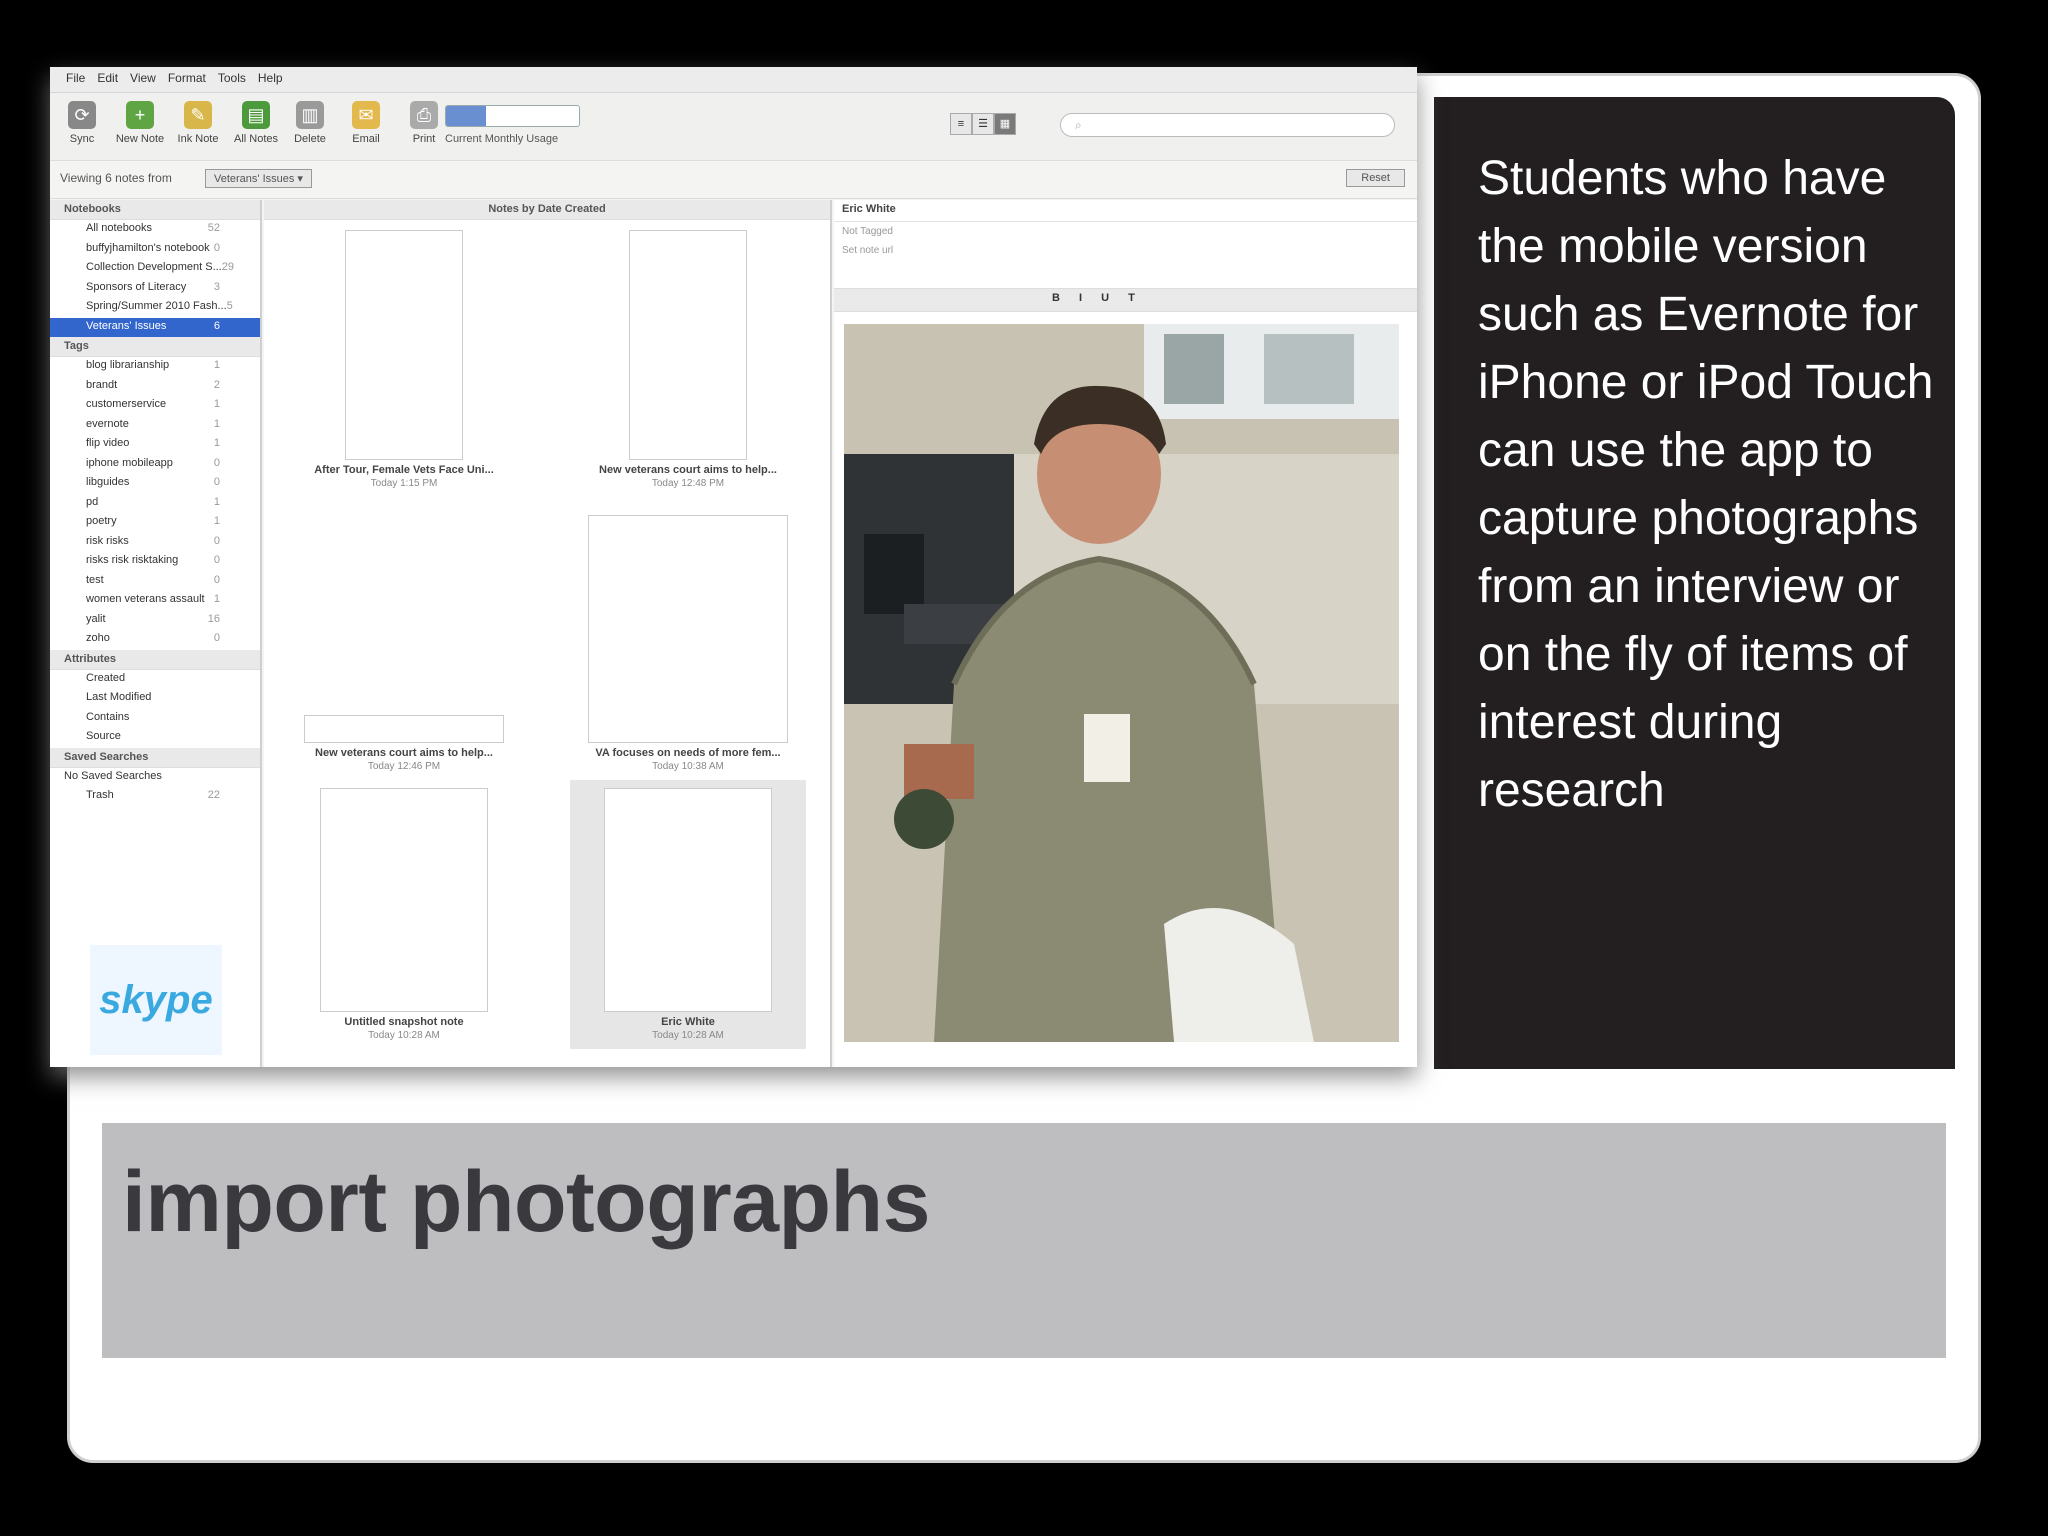  I want to click on sidebar-item-notebook: Sponsors of Literacy 3, so click(155, 289).